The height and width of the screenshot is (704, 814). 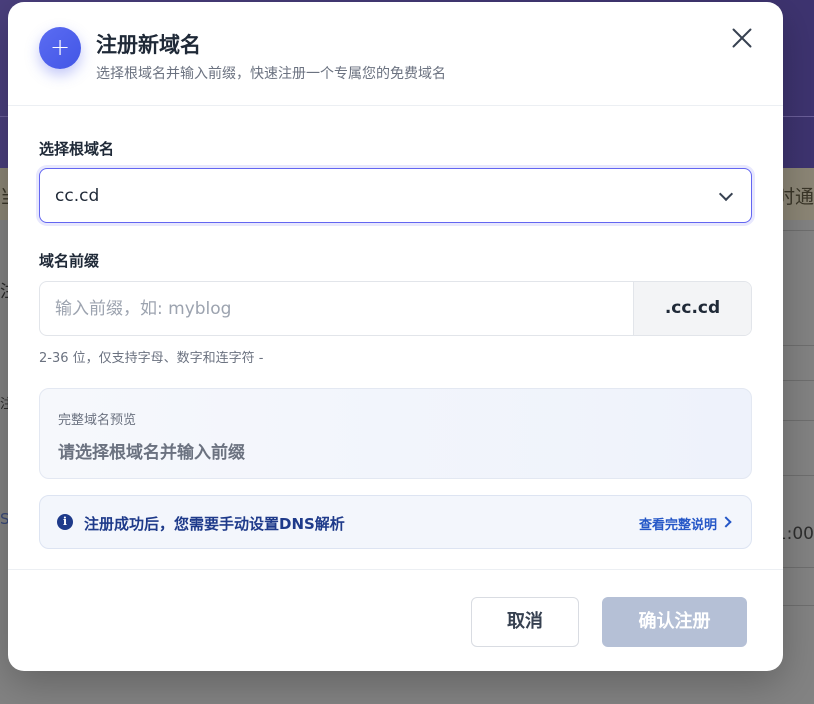 I want to click on root-domain-label: 选择根域名, so click(x=77, y=149).